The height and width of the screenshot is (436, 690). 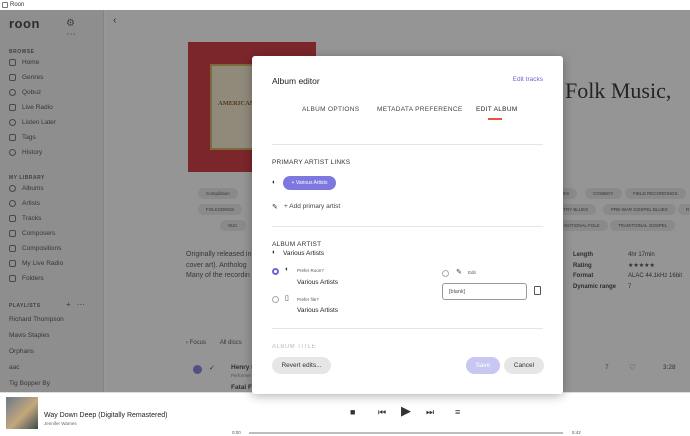 What do you see at coordinates (309, 183) in the screenshot?
I see `artist-link-pill: + Various Artists` at bounding box center [309, 183].